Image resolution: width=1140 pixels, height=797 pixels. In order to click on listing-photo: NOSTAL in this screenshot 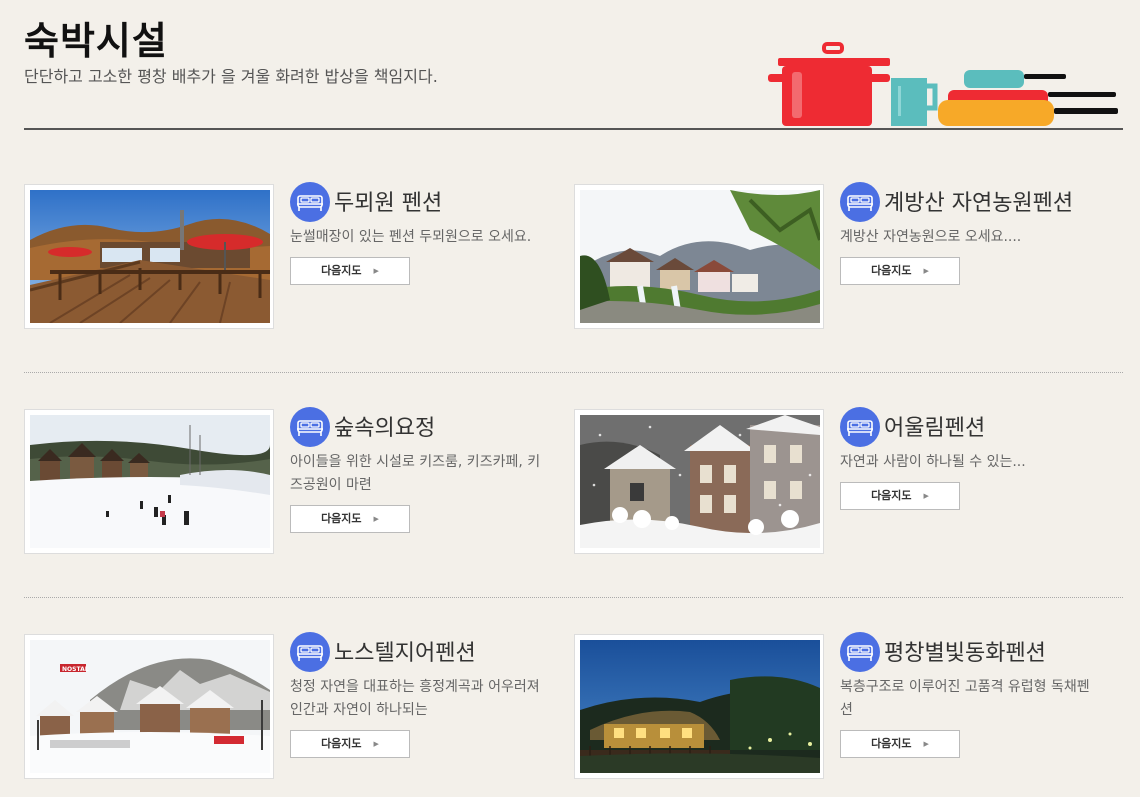, I will do `click(149, 706)`.